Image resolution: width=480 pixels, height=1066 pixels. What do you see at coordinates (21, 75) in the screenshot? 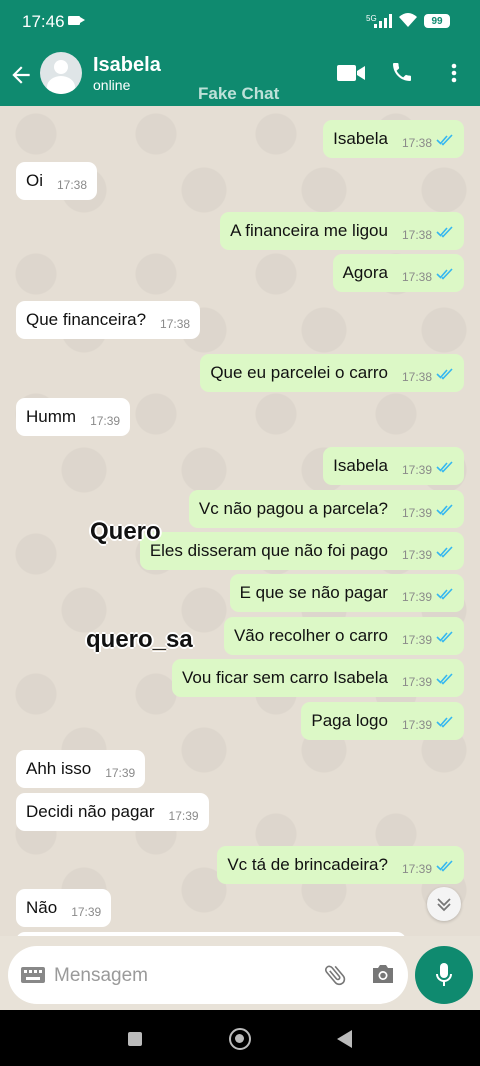
I see `back-arrow-icon` at bounding box center [21, 75].